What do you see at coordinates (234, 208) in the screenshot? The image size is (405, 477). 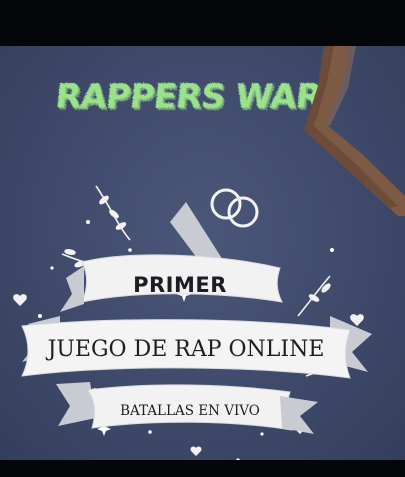 I see `wedding-rings-icon` at bounding box center [234, 208].